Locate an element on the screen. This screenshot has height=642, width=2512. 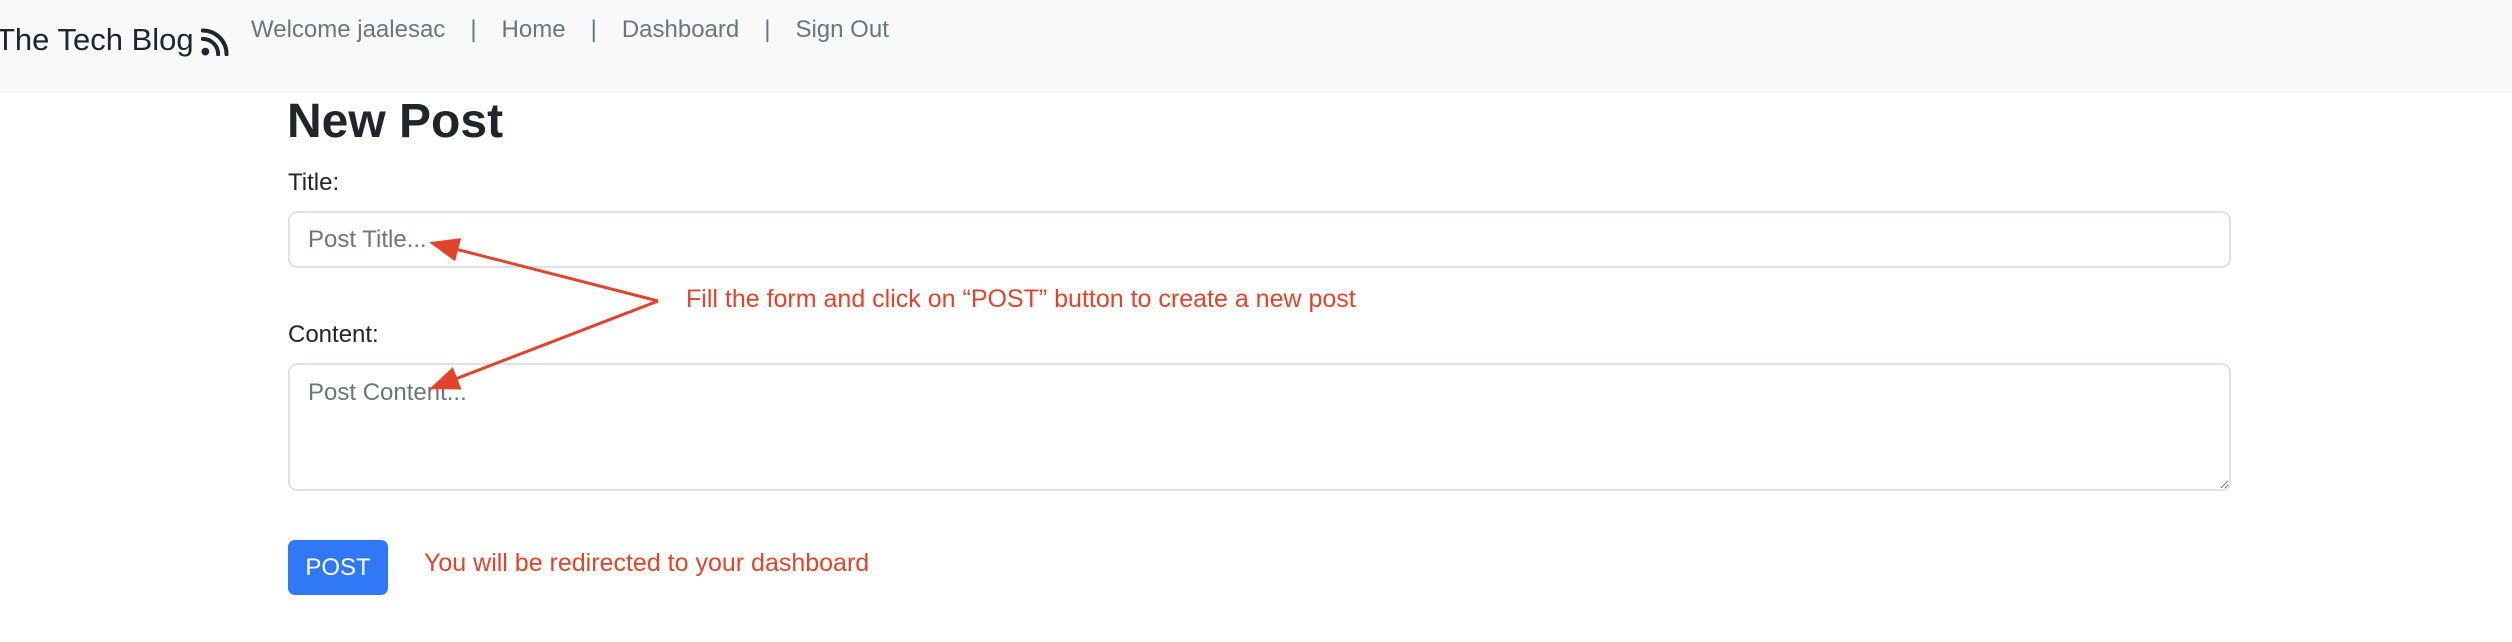
nav-dashboard-link: Dashboard is located at coordinates (680, 30).